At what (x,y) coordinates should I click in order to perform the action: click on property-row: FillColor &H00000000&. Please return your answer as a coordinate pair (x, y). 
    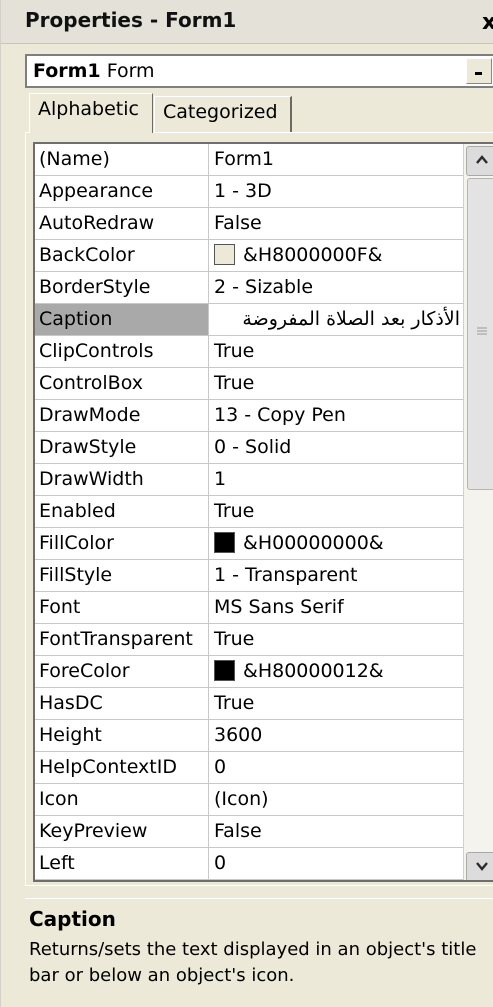
    Looking at the image, I should click on (249, 544).